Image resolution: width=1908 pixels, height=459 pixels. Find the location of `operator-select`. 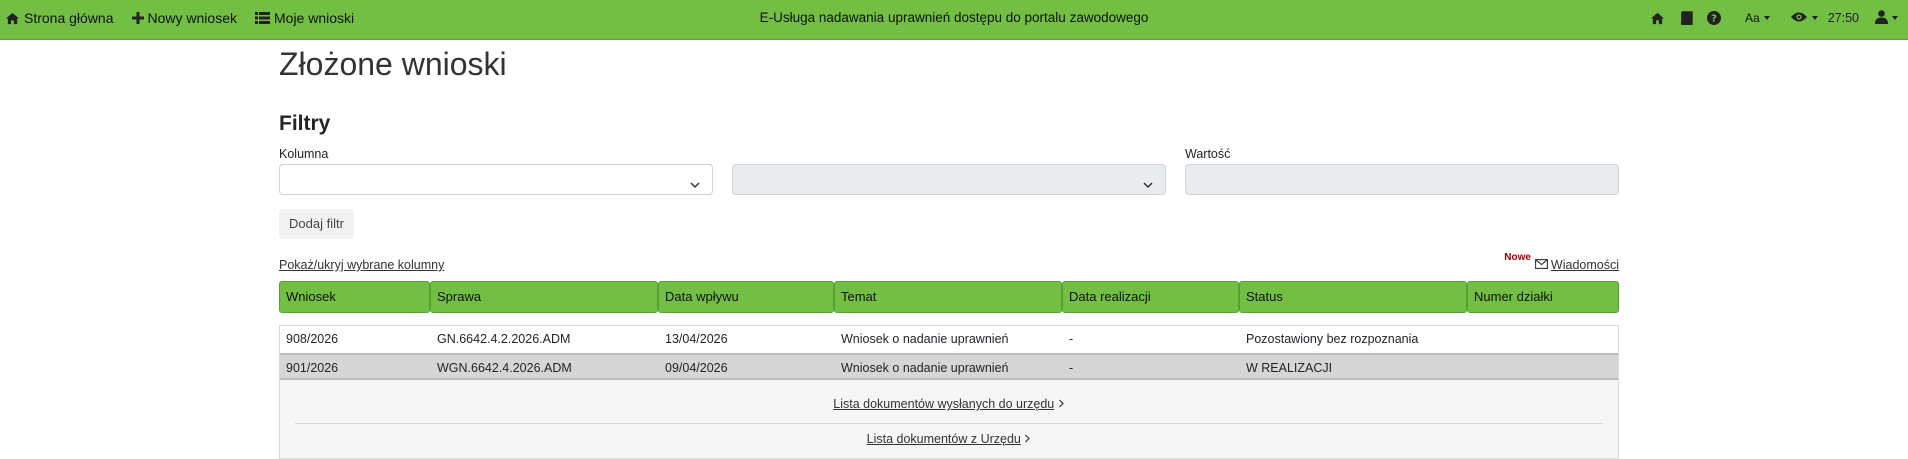

operator-select is located at coordinates (949, 179).